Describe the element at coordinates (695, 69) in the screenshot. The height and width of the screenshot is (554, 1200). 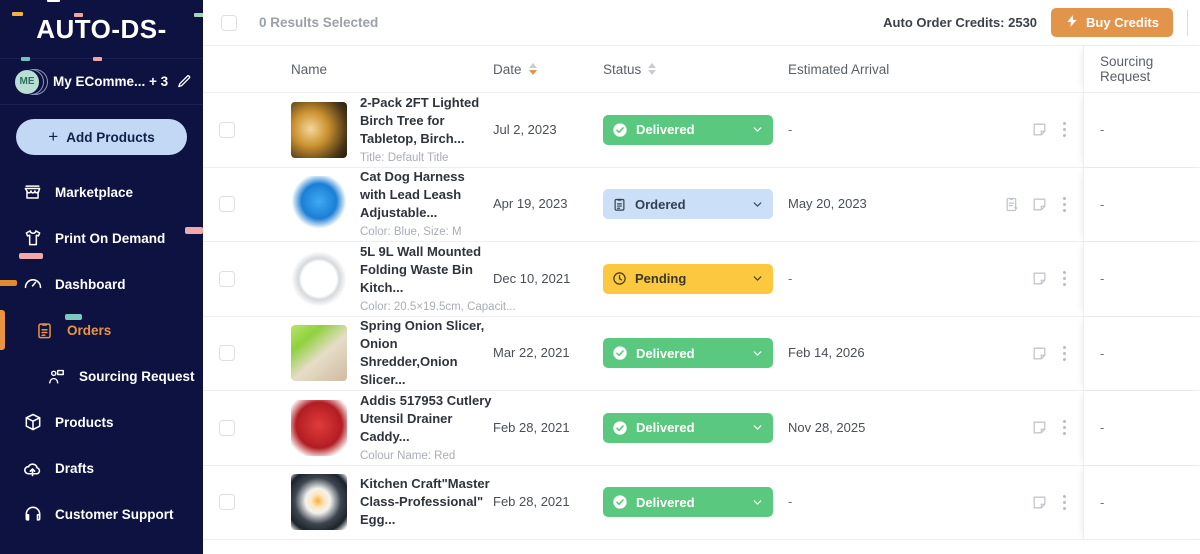
I see `header-status: Status` at that location.